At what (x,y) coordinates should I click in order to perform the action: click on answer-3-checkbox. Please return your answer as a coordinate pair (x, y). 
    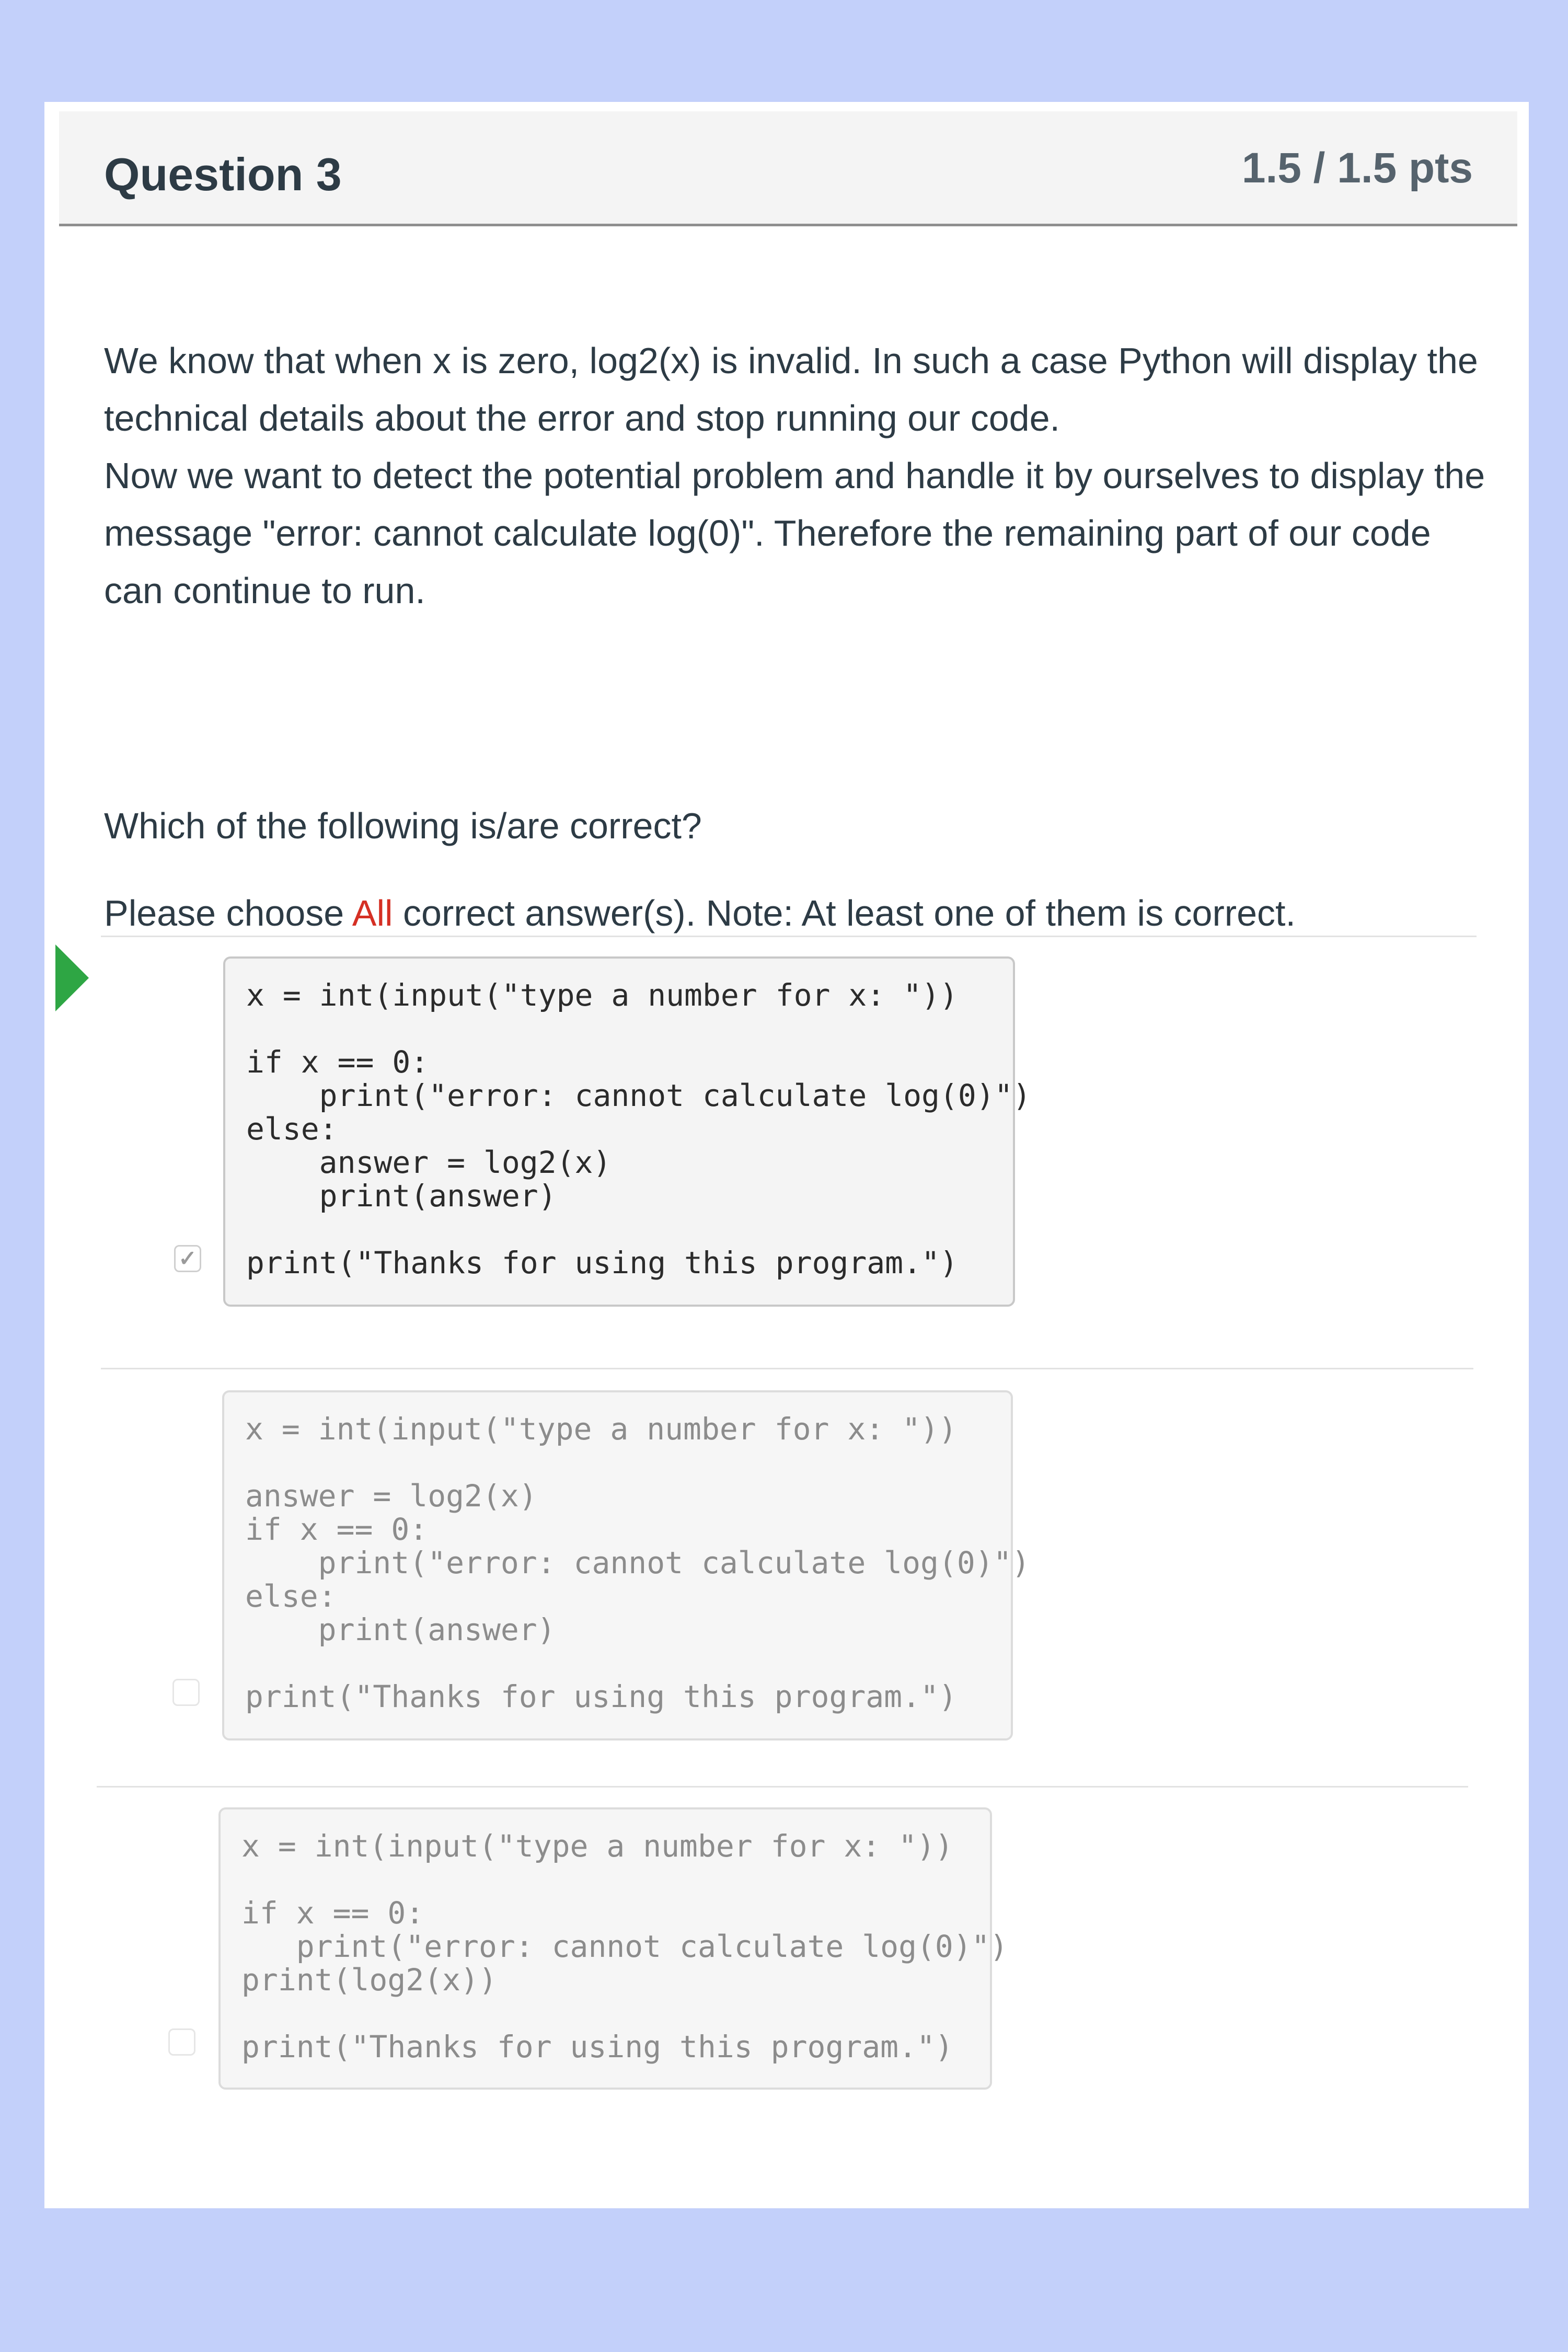
    Looking at the image, I should click on (181, 2042).